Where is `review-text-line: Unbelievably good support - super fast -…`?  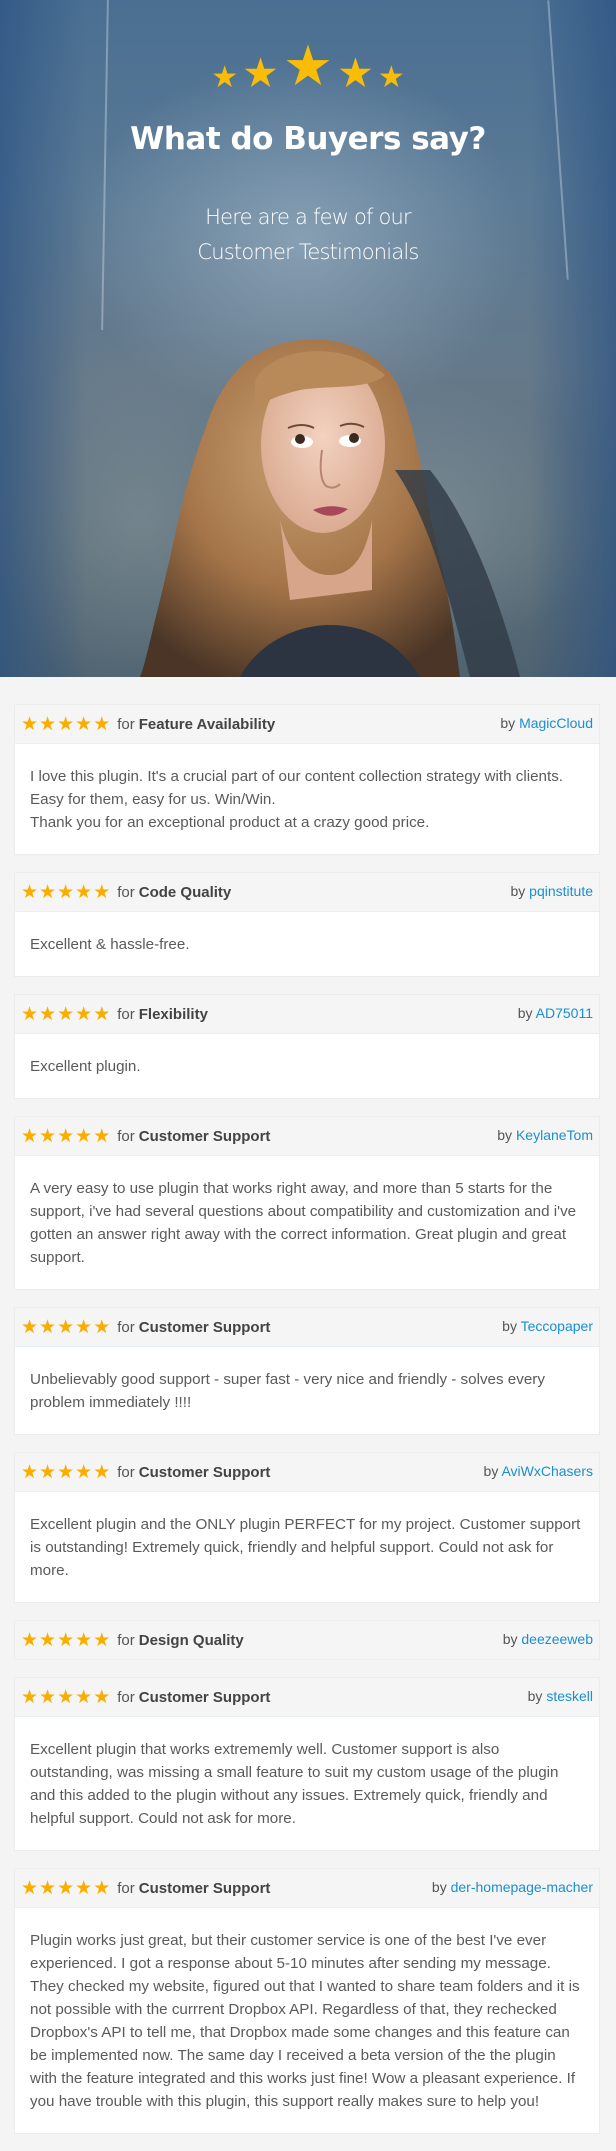 review-text-line: Unbelievably good support - super fast -… is located at coordinates (287, 1391).